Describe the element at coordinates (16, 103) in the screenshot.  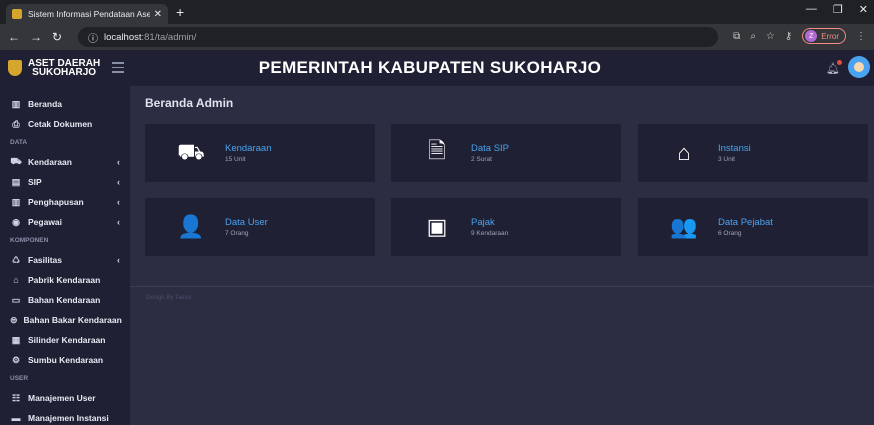
I see `dashboard-icon: ▥` at that location.